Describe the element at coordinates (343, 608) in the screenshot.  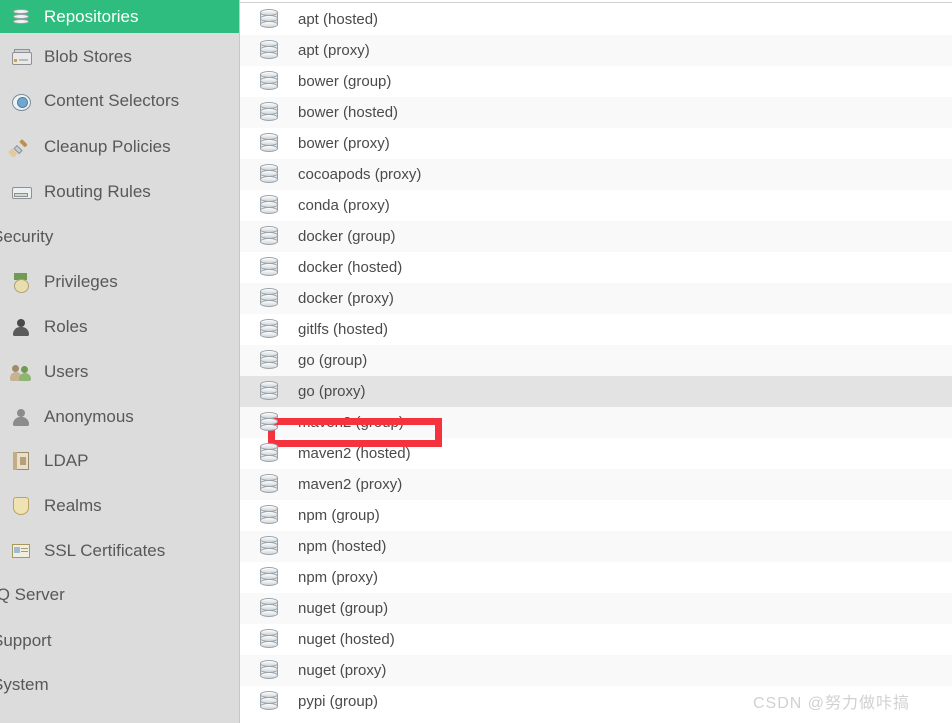
I see `recipe-row-label: nuget (group)` at that location.